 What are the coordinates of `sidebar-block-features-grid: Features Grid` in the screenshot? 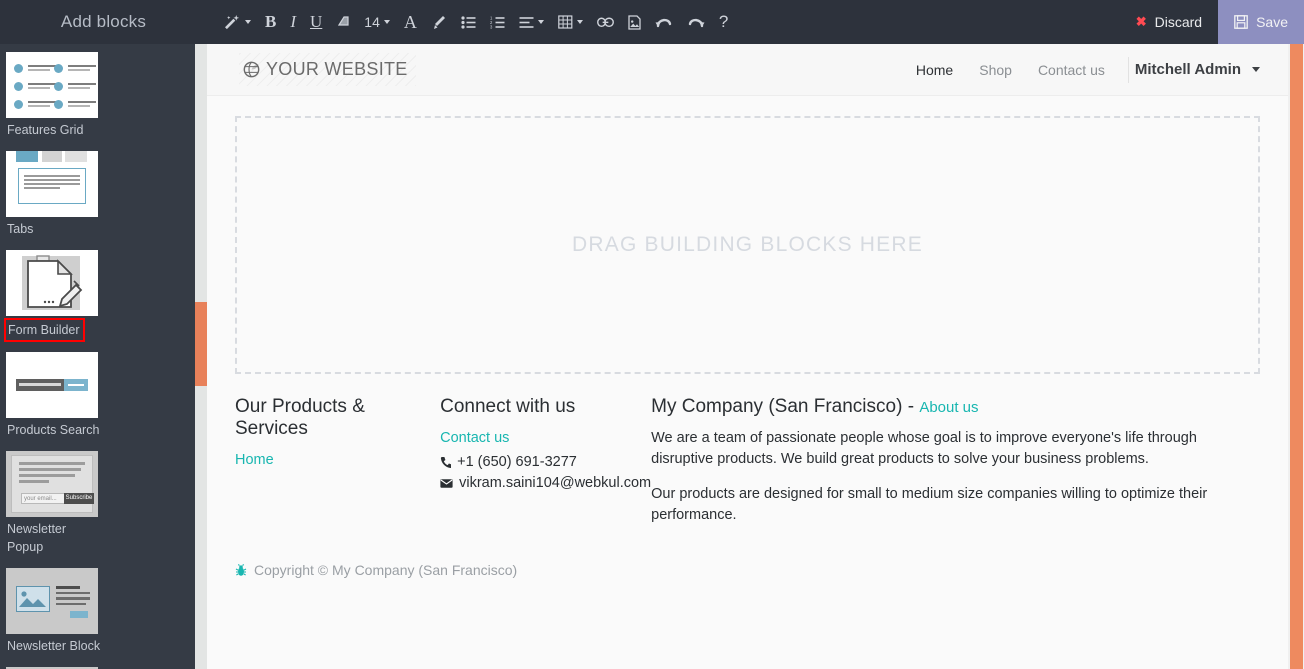 It's located at (54, 95).